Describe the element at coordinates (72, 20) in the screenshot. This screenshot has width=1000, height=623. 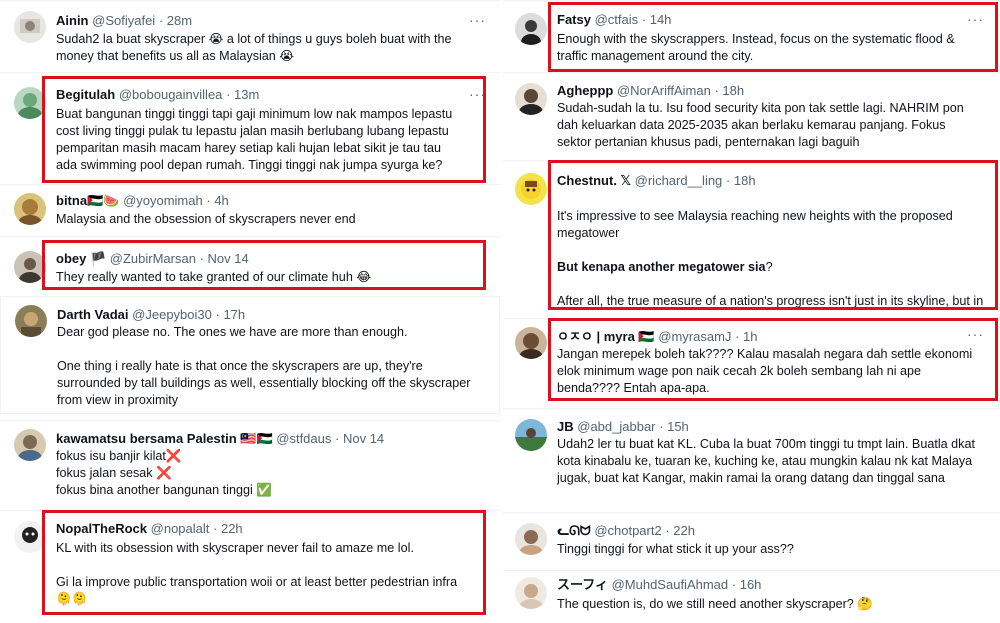
I see `author-name: Ainin` at that location.